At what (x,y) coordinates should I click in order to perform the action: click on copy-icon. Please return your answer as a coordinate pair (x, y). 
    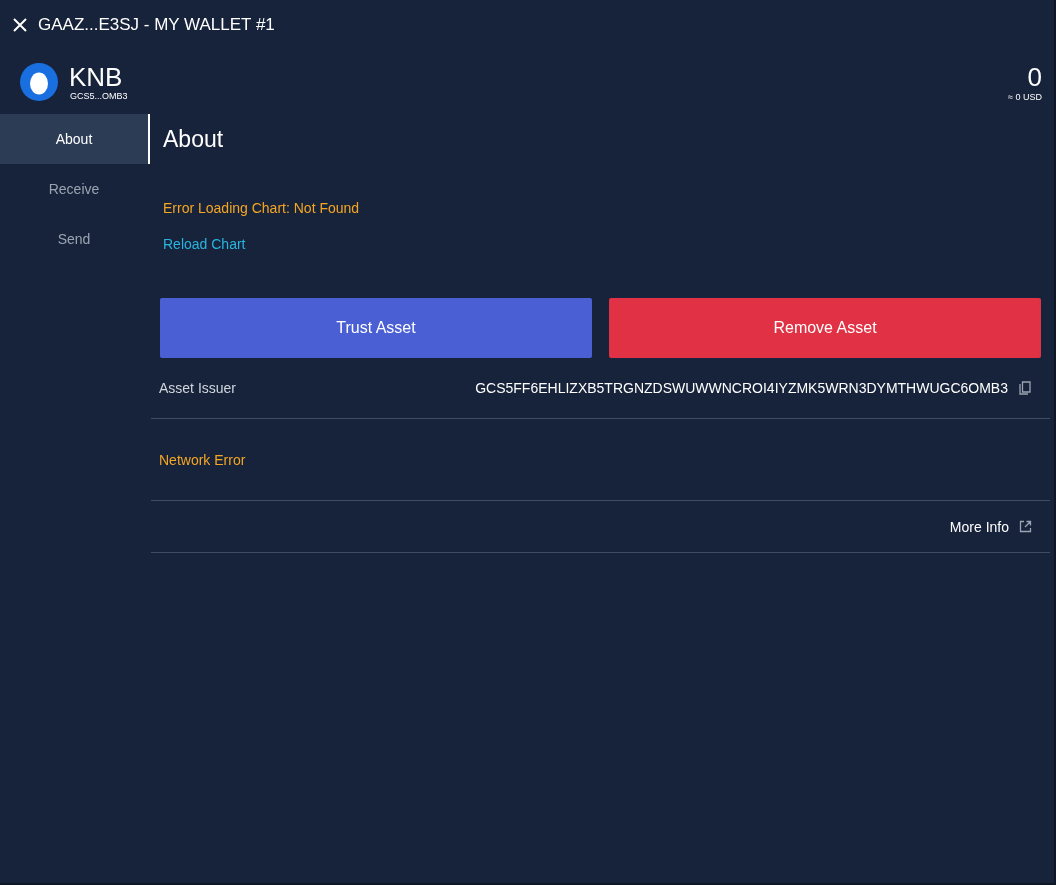
    Looking at the image, I should click on (1025, 388).